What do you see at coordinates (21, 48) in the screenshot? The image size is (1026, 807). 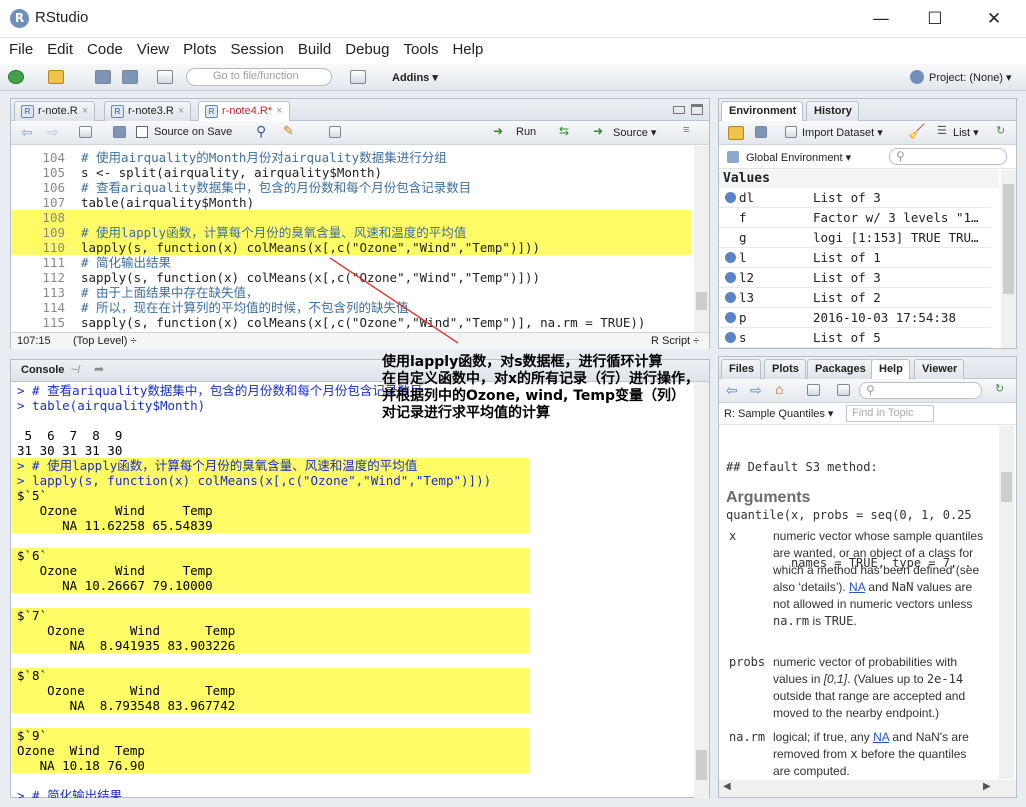 I see `menu-file: File` at bounding box center [21, 48].